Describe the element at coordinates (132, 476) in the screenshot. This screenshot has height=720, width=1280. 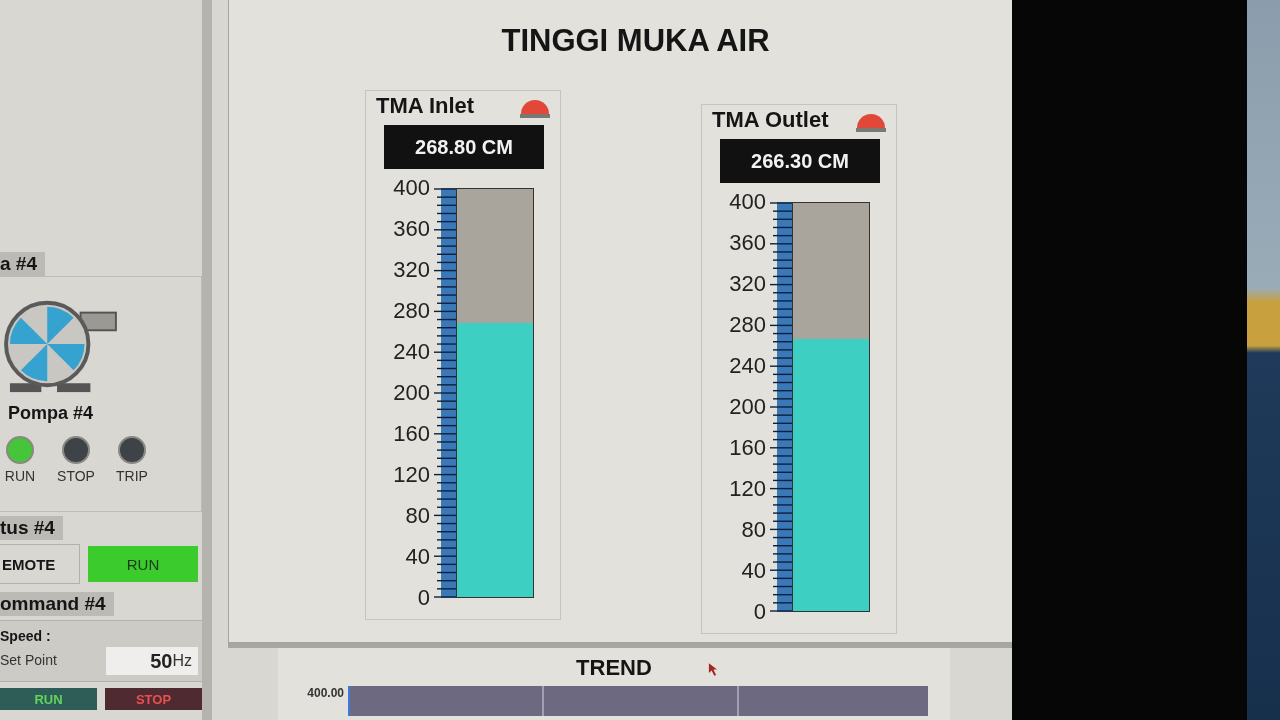
I see `lamp-label: TRIP` at that location.